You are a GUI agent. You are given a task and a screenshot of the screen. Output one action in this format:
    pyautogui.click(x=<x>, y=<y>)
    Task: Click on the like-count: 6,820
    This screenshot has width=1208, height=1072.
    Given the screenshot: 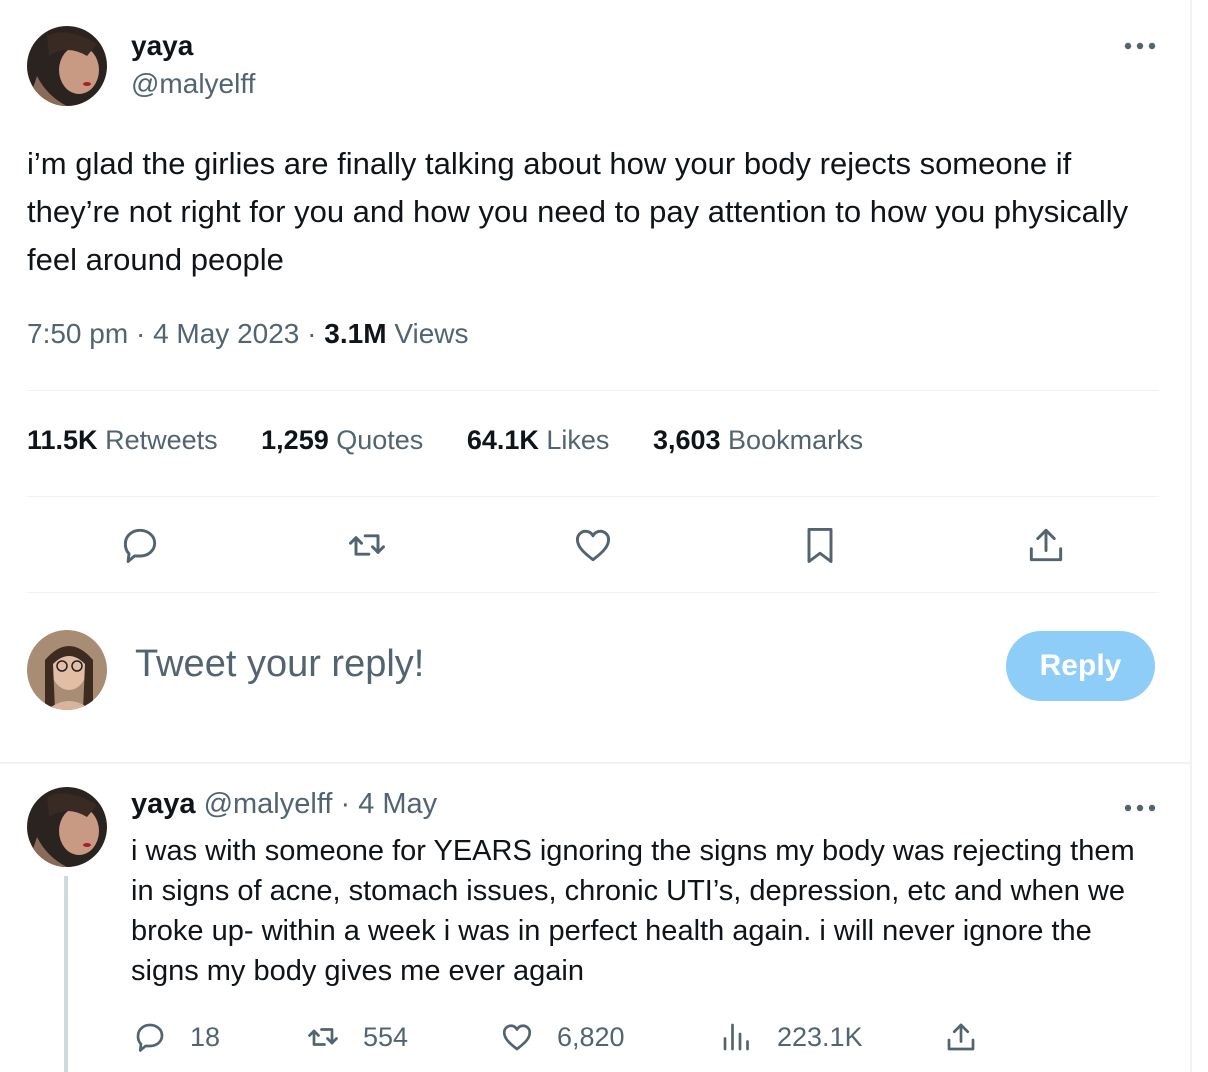 What is the action you would take?
    pyautogui.click(x=591, y=1036)
    